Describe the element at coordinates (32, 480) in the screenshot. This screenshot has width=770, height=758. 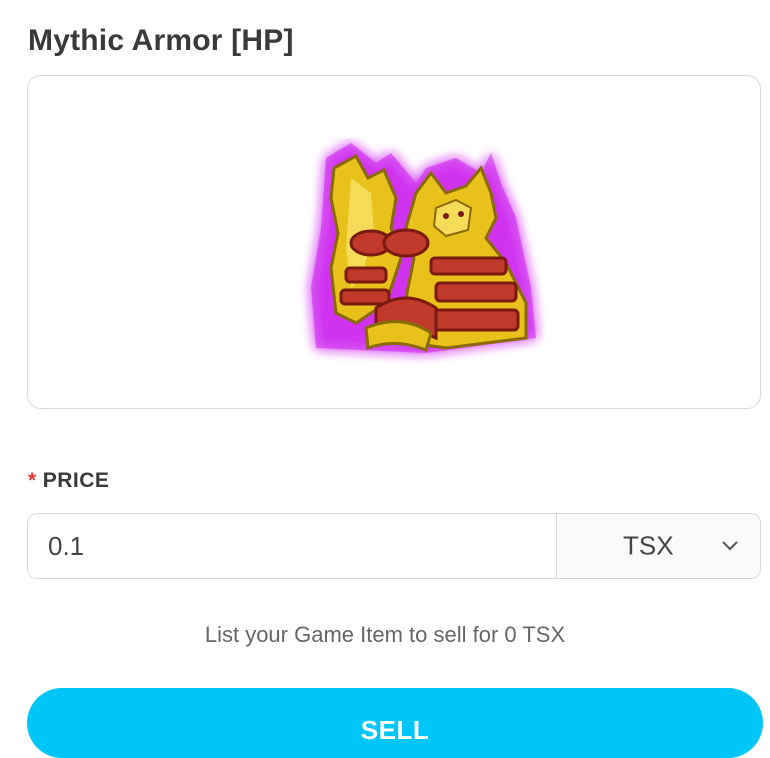
I see `required-asterisk: *` at that location.